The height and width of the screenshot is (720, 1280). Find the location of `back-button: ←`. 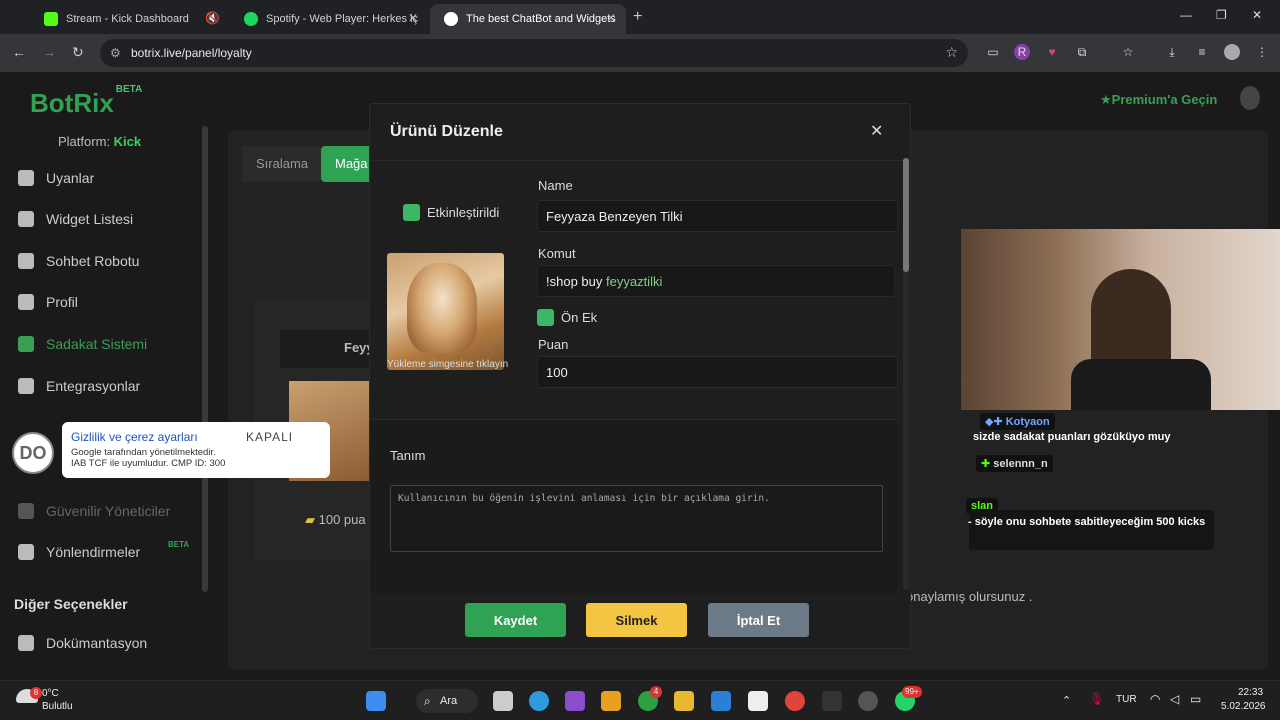

back-button: ← is located at coordinates (19, 52).